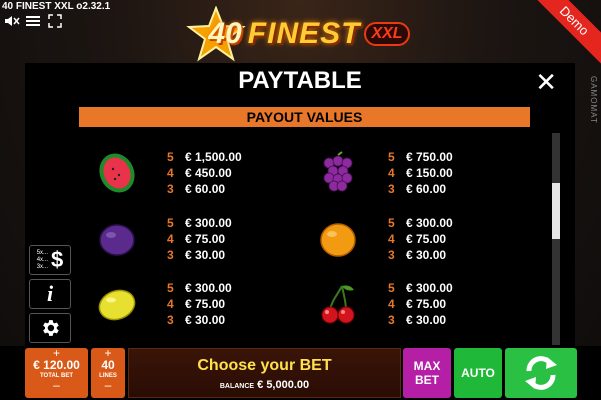 The image size is (601, 400). I want to click on logo-number: 40, so click(225, 33).